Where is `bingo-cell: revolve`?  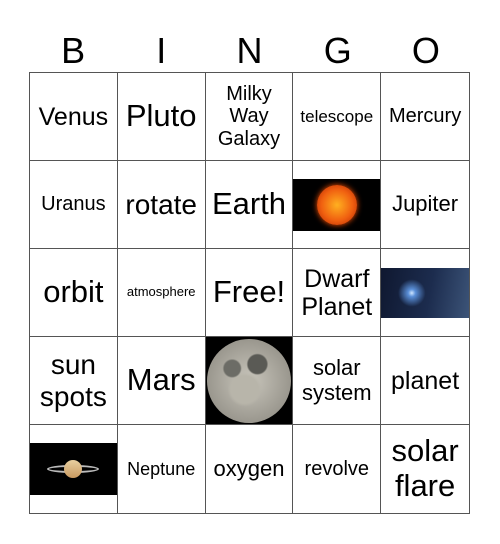
bingo-cell: revolve is located at coordinates (337, 469).